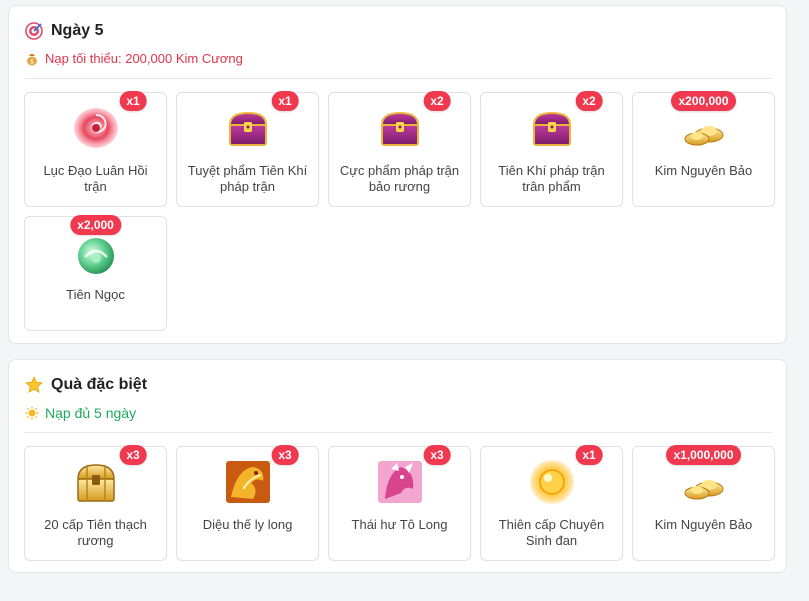  I want to click on reward-item-label: Cực phẩm pháp trận bảo rương, so click(399, 178).